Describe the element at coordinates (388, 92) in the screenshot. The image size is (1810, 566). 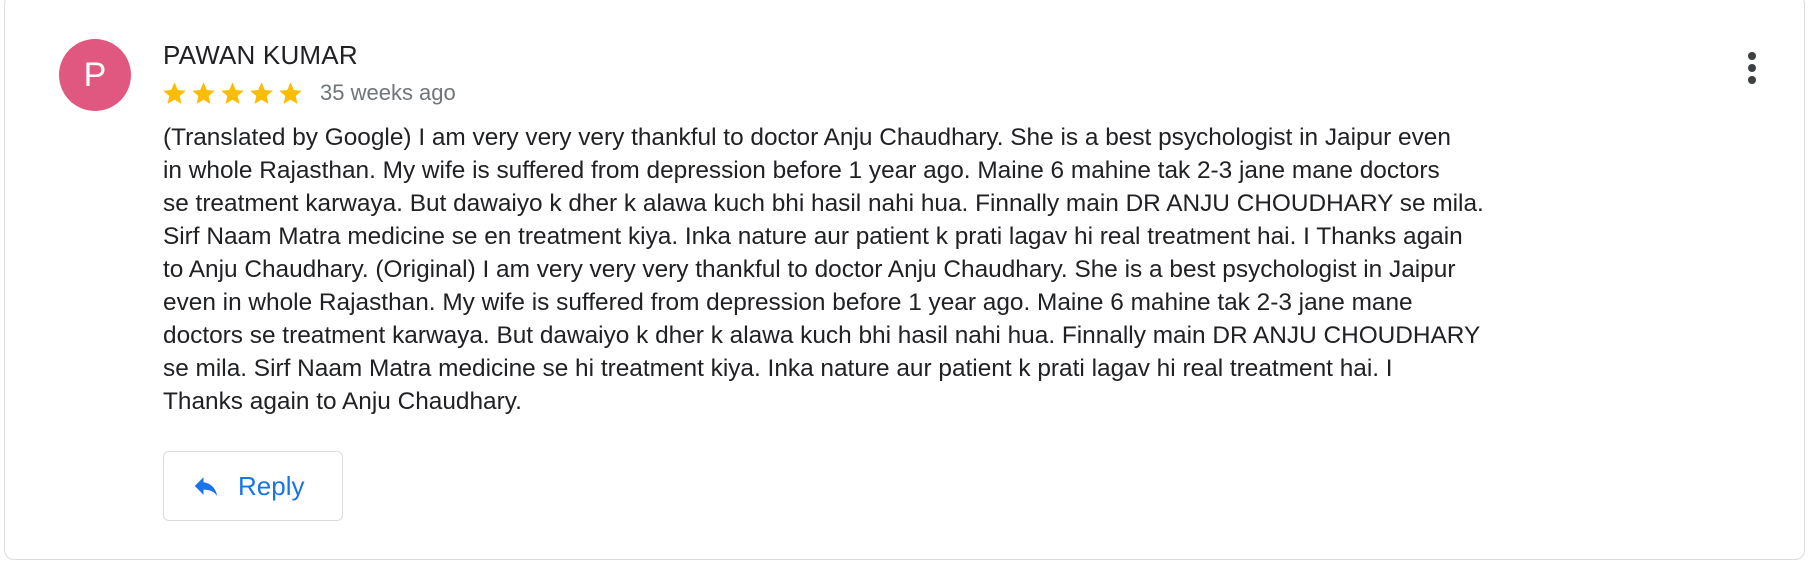
I see `review-time: 35 weeks ago` at that location.